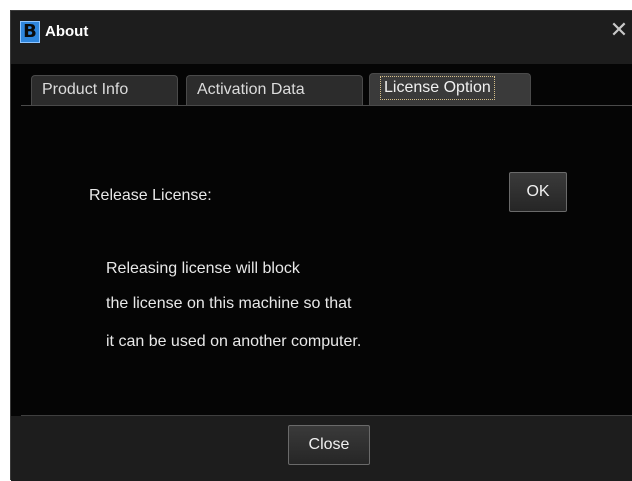 The width and height of the screenshot is (632, 481). What do you see at coordinates (619, 31) in the screenshot?
I see `close-icon: ✕` at bounding box center [619, 31].